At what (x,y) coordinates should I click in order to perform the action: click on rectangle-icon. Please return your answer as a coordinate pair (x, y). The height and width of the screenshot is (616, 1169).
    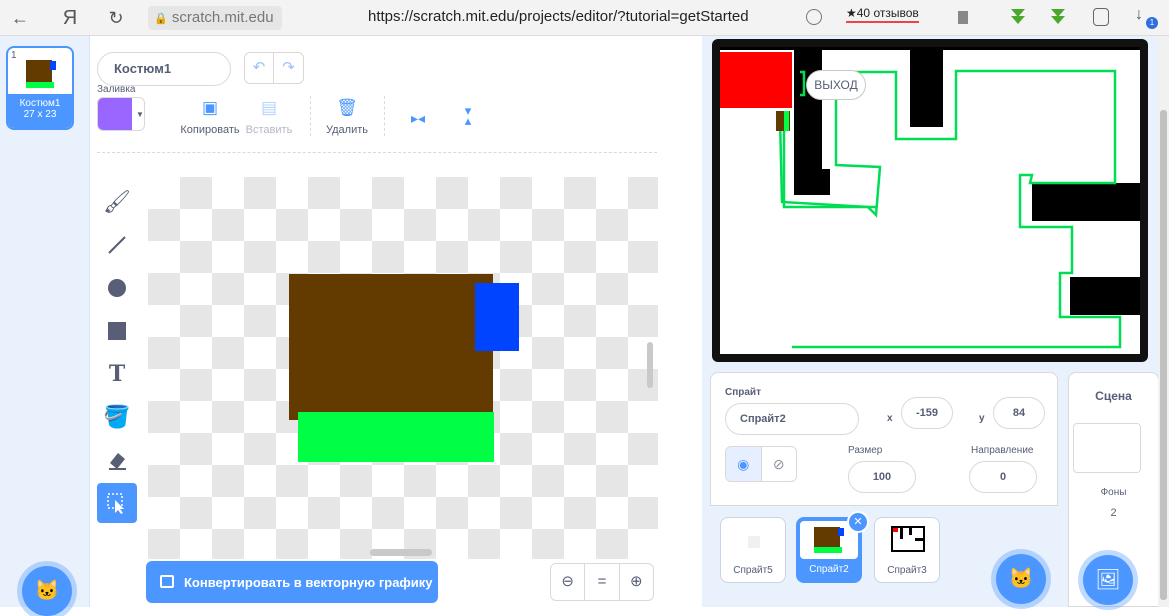
    Looking at the image, I should click on (117, 331).